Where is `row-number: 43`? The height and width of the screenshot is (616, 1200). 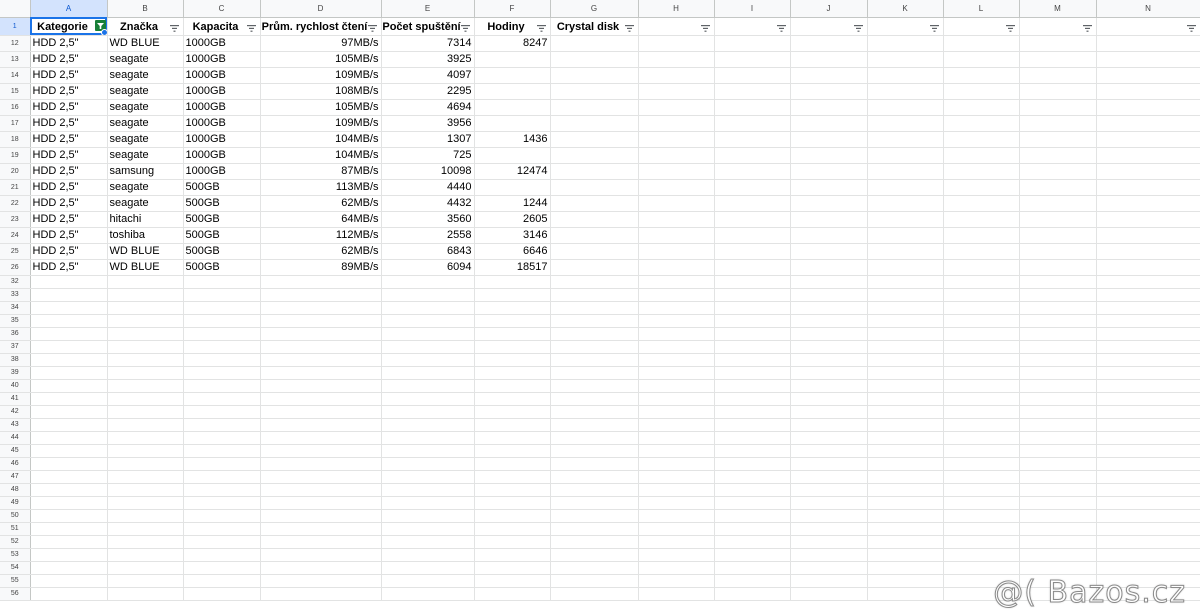 row-number: 43 is located at coordinates (15, 425).